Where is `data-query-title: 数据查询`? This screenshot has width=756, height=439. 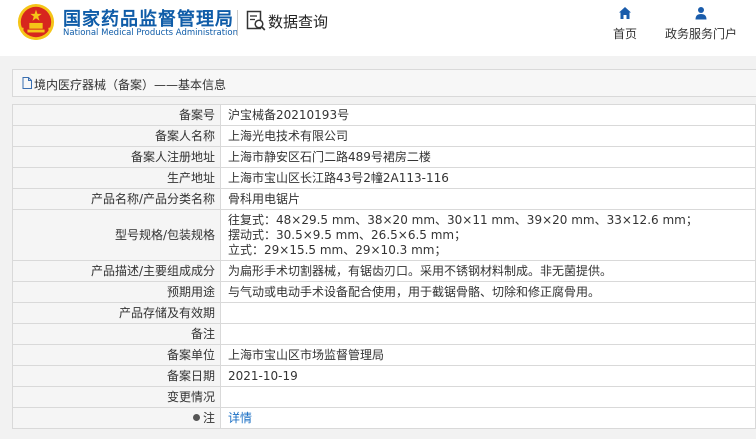
data-query-title: 数据查询 is located at coordinates (298, 22).